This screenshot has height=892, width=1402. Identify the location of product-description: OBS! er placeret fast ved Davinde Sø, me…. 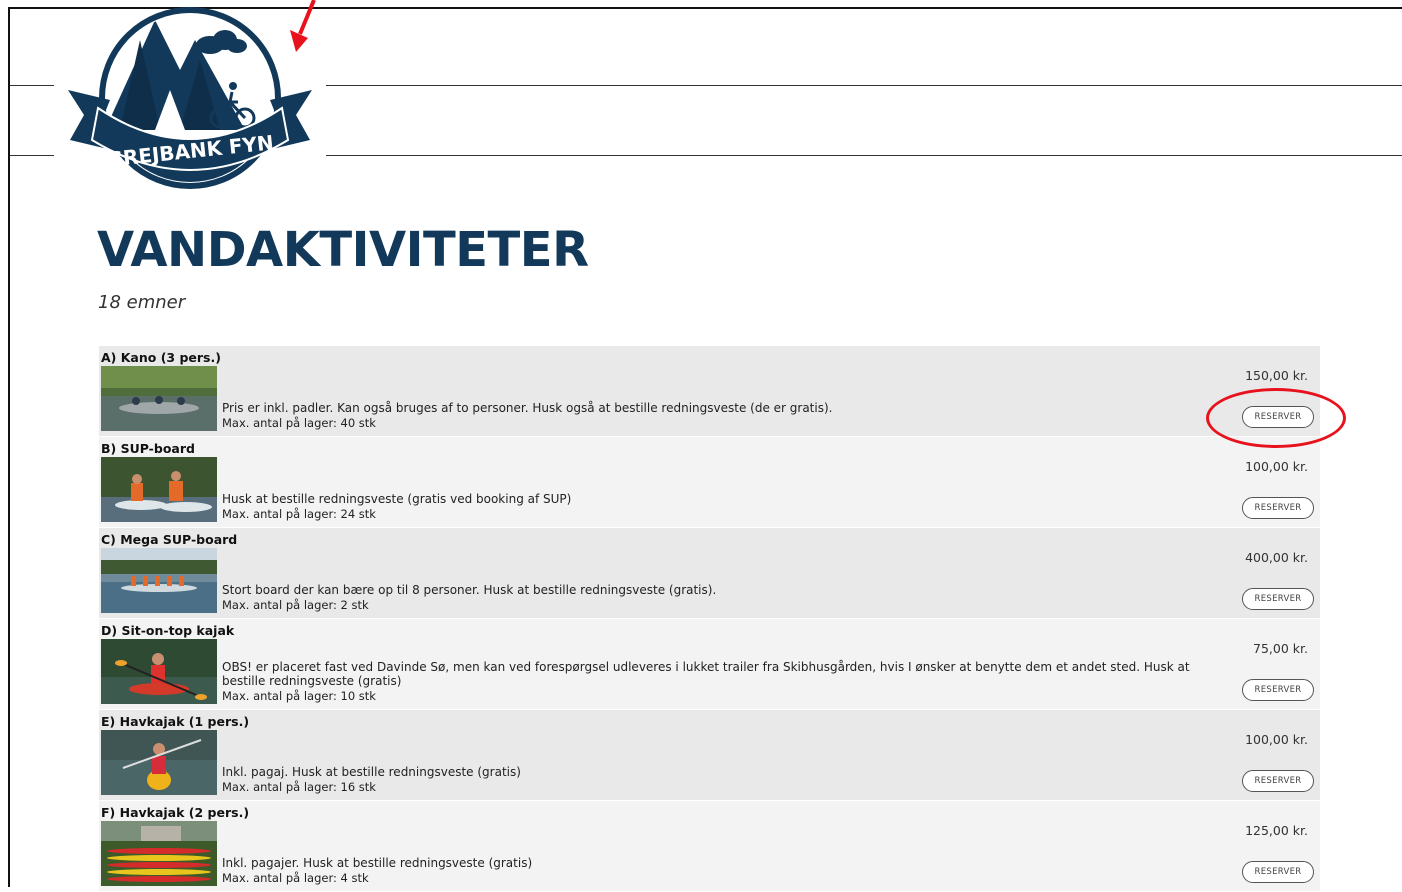
(706, 674).